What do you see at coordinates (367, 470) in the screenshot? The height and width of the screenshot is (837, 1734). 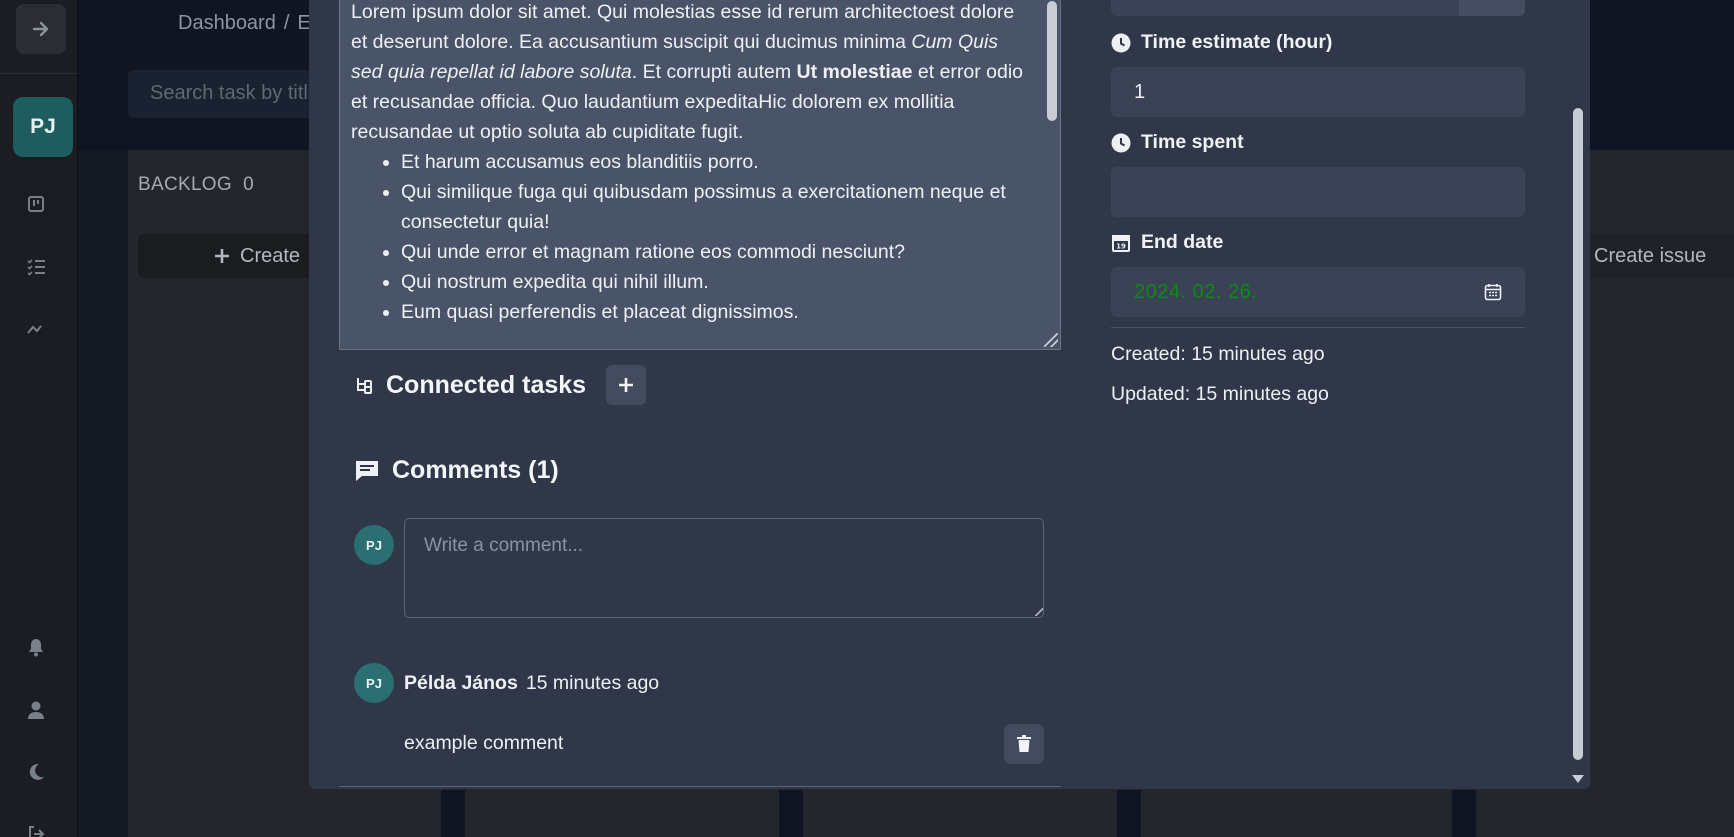 I see `comment-icon` at bounding box center [367, 470].